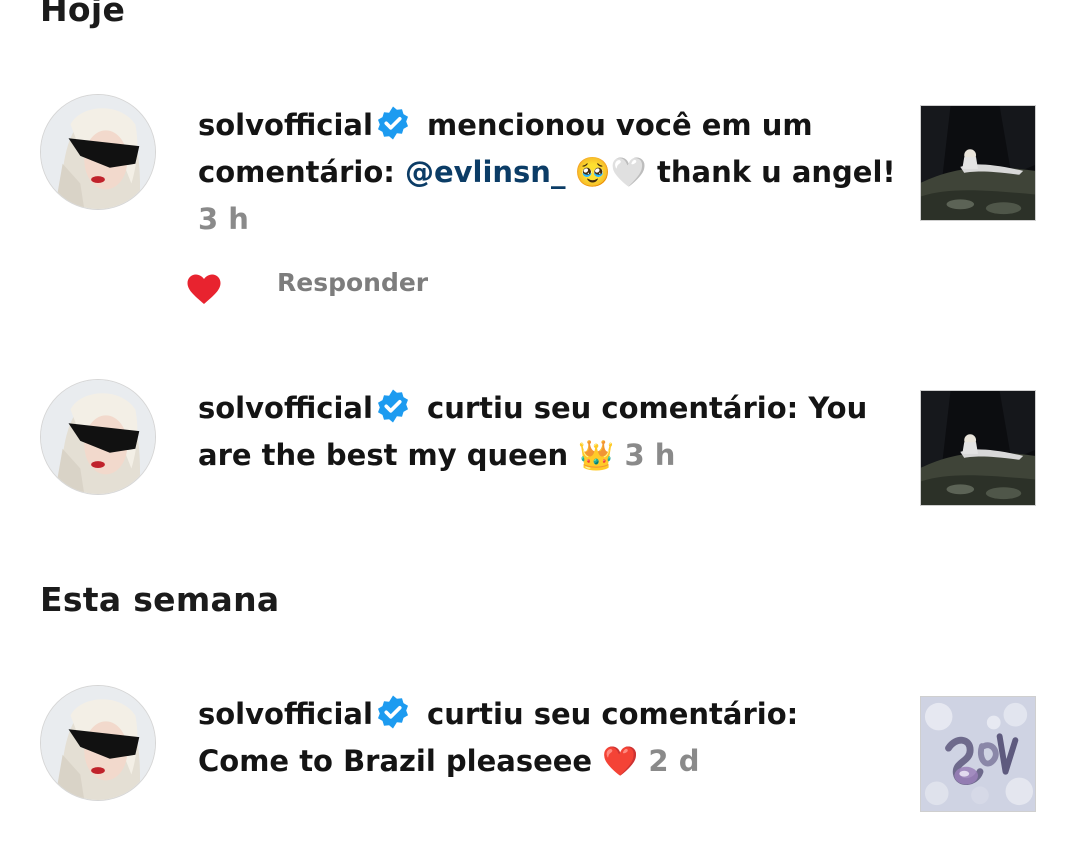 The image size is (1074, 848). Describe the element at coordinates (83, 14) in the screenshot. I see `section-title-today: Hoje` at that location.